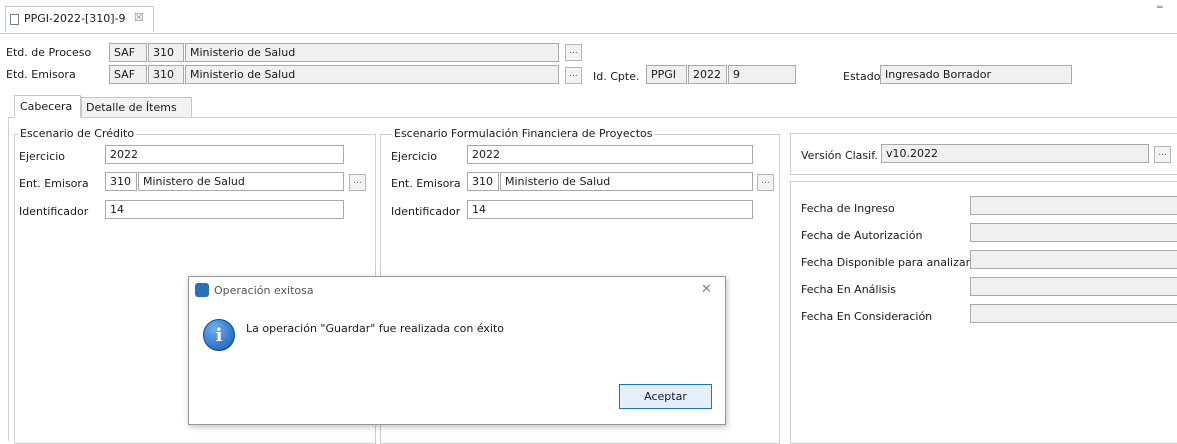 Image resolution: width=1177 pixels, height=444 pixels. Describe the element at coordinates (707, 74) in the screenshot. I see `idcpte-year-field: 2022` at that location.